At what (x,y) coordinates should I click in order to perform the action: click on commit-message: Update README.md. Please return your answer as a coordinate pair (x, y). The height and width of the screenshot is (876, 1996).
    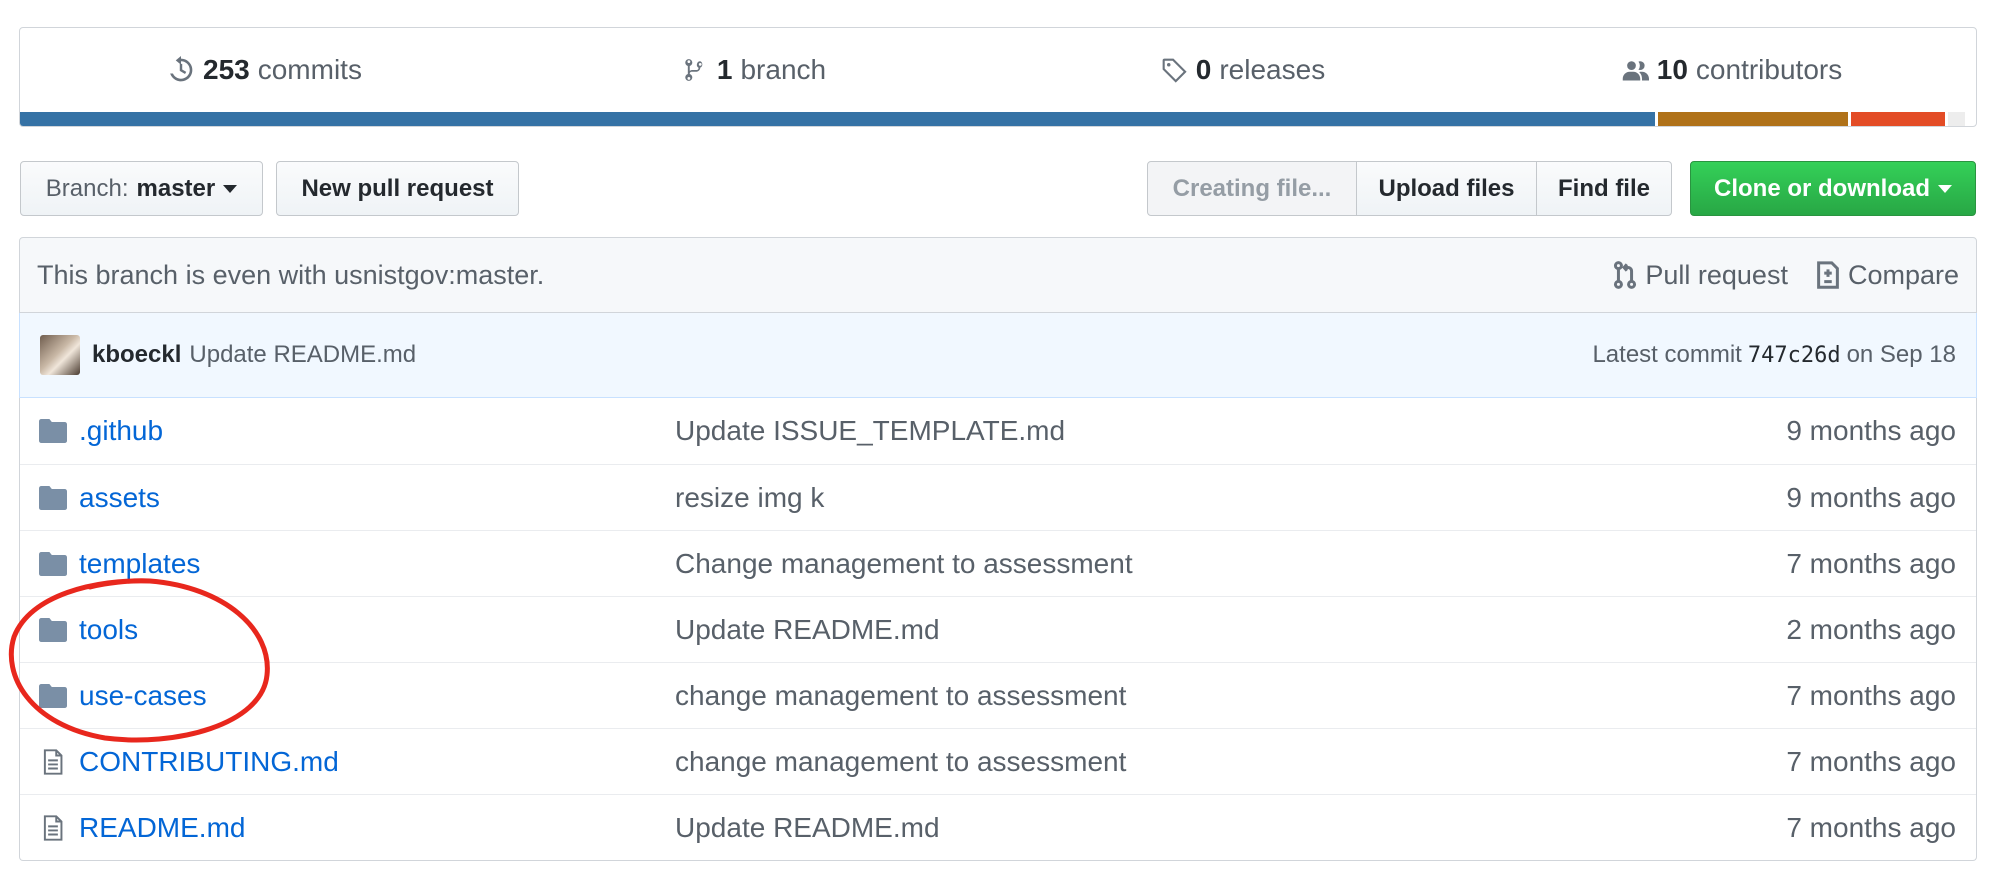
    Looking at the image, I should click on (890, 355).